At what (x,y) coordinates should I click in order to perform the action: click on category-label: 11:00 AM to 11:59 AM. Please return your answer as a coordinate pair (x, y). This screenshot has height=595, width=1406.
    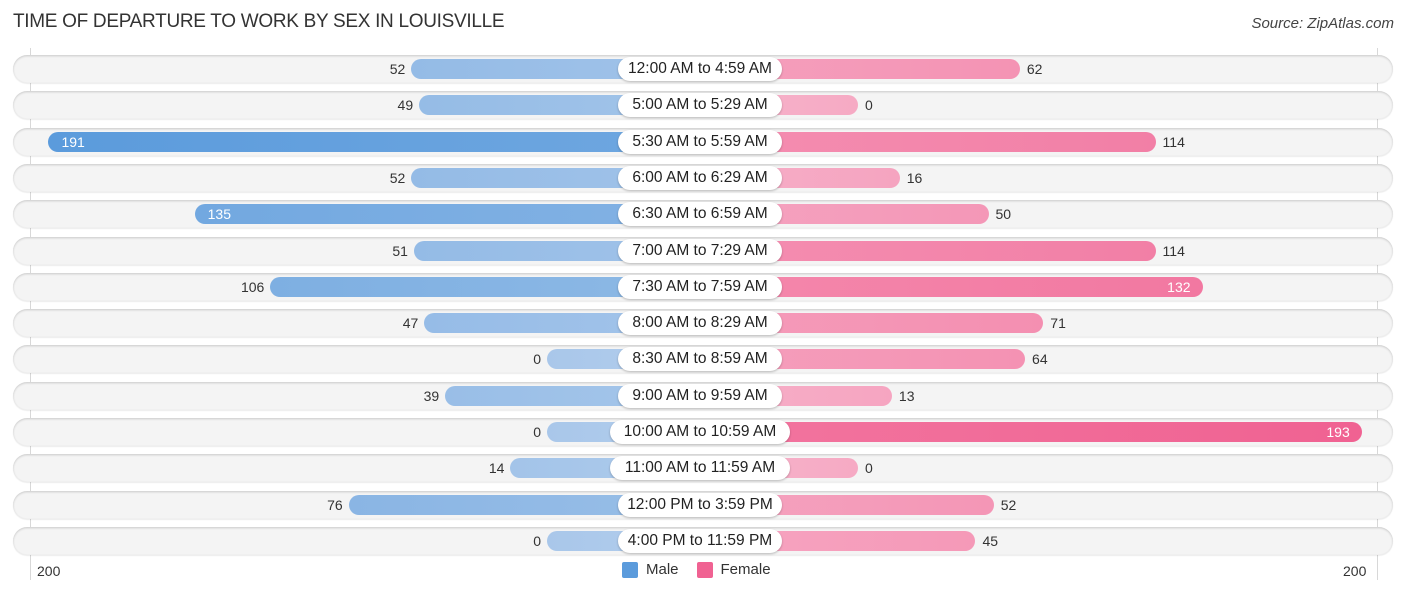
    Looking at the image, I should click on (700, 468).